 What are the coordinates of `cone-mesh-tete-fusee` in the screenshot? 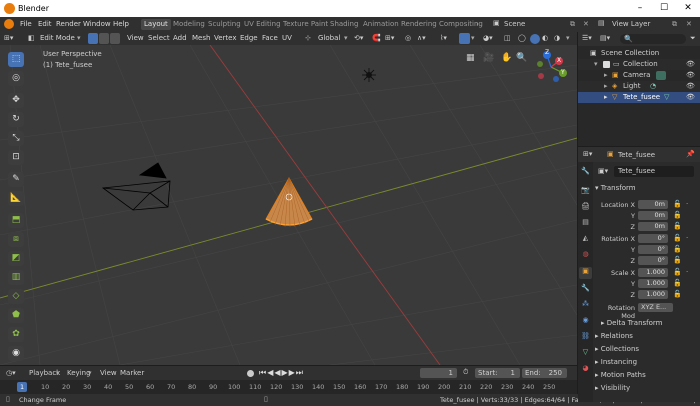 It's located at (289, 202).